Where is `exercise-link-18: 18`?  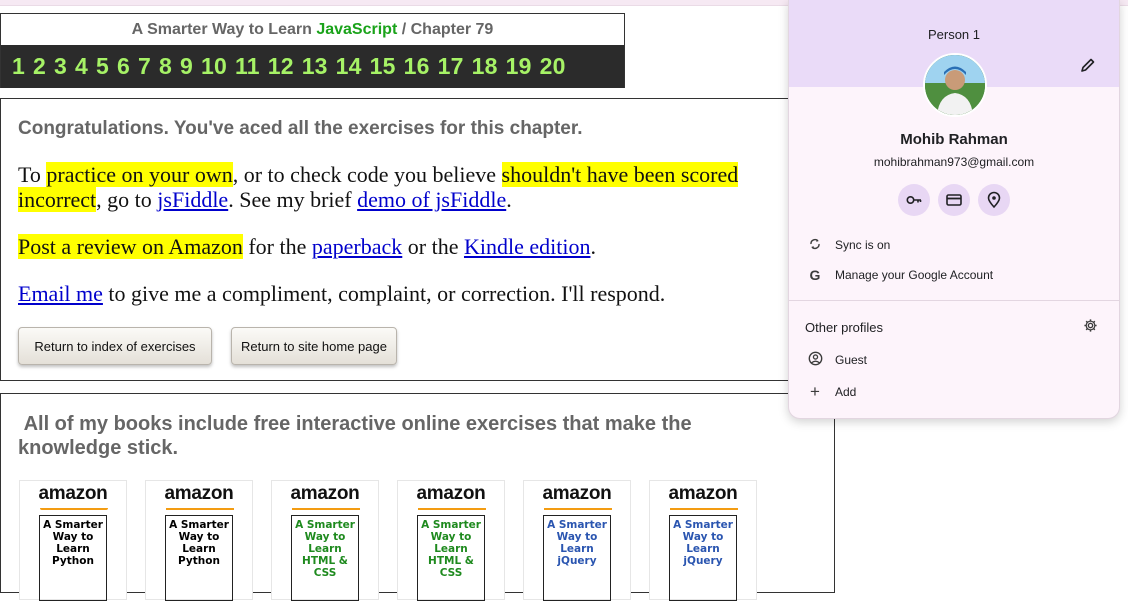 exercise-link-18: 18 is located at coordinates (485, 66).